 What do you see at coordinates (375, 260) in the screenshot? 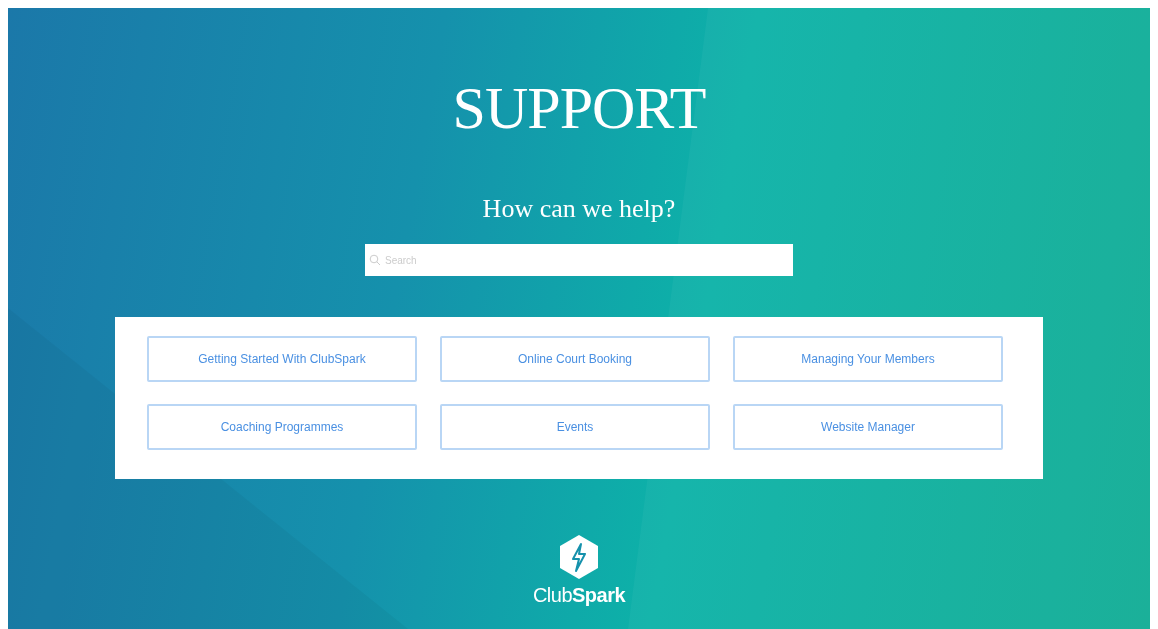
I see `search-icon` at bounding box center [375, 260].